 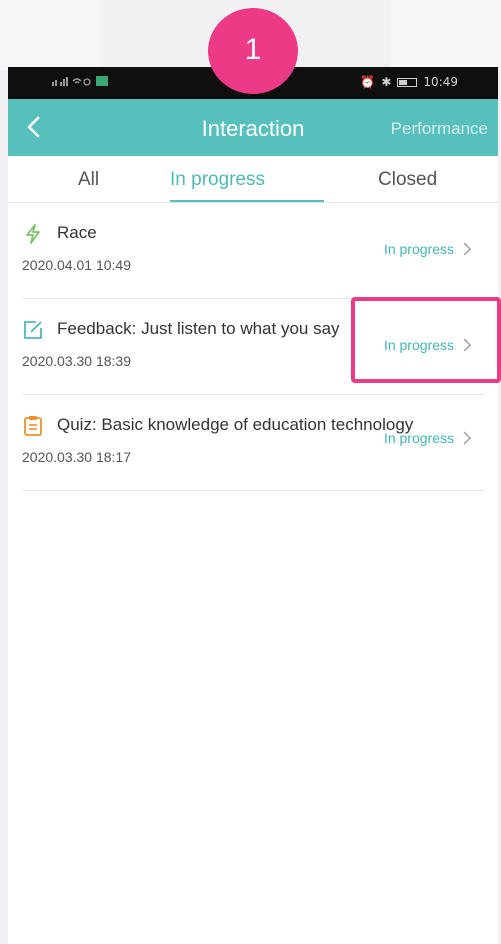 I want to click on tab-closed: Closed, so click(x=407, y=180).